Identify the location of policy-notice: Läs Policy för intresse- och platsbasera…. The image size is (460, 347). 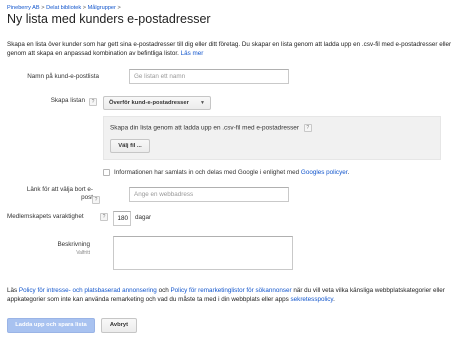
(232, 295).